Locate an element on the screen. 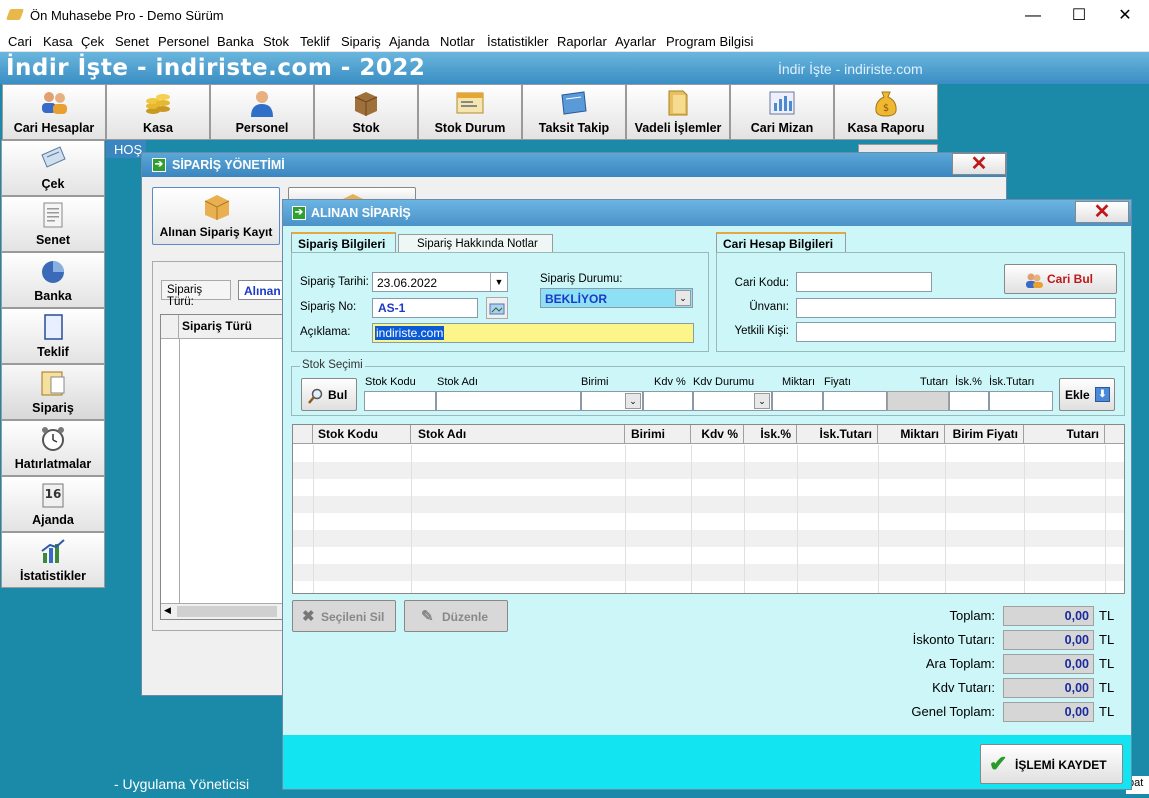 This screenshot has height=798, width=1149. menu-cari: Cari is located at coordinates (20, 41).